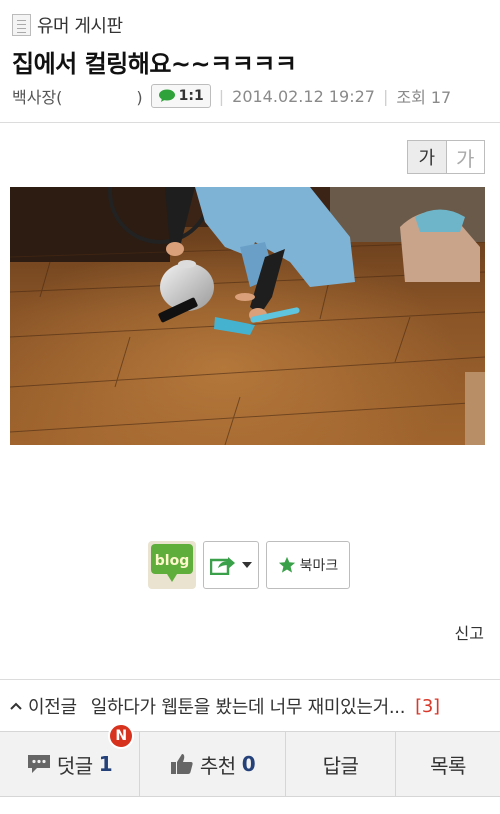  I want to click on board-breadcrumb: 유머 게시판, so click(67, 25).